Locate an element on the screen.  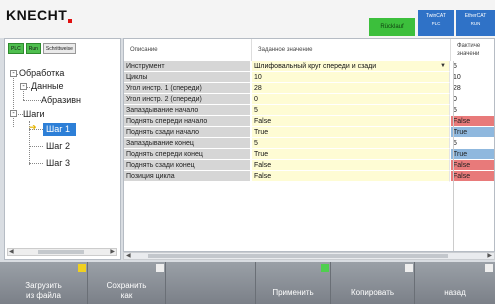
actual-value: 10 is located at coordinates (472, 77).